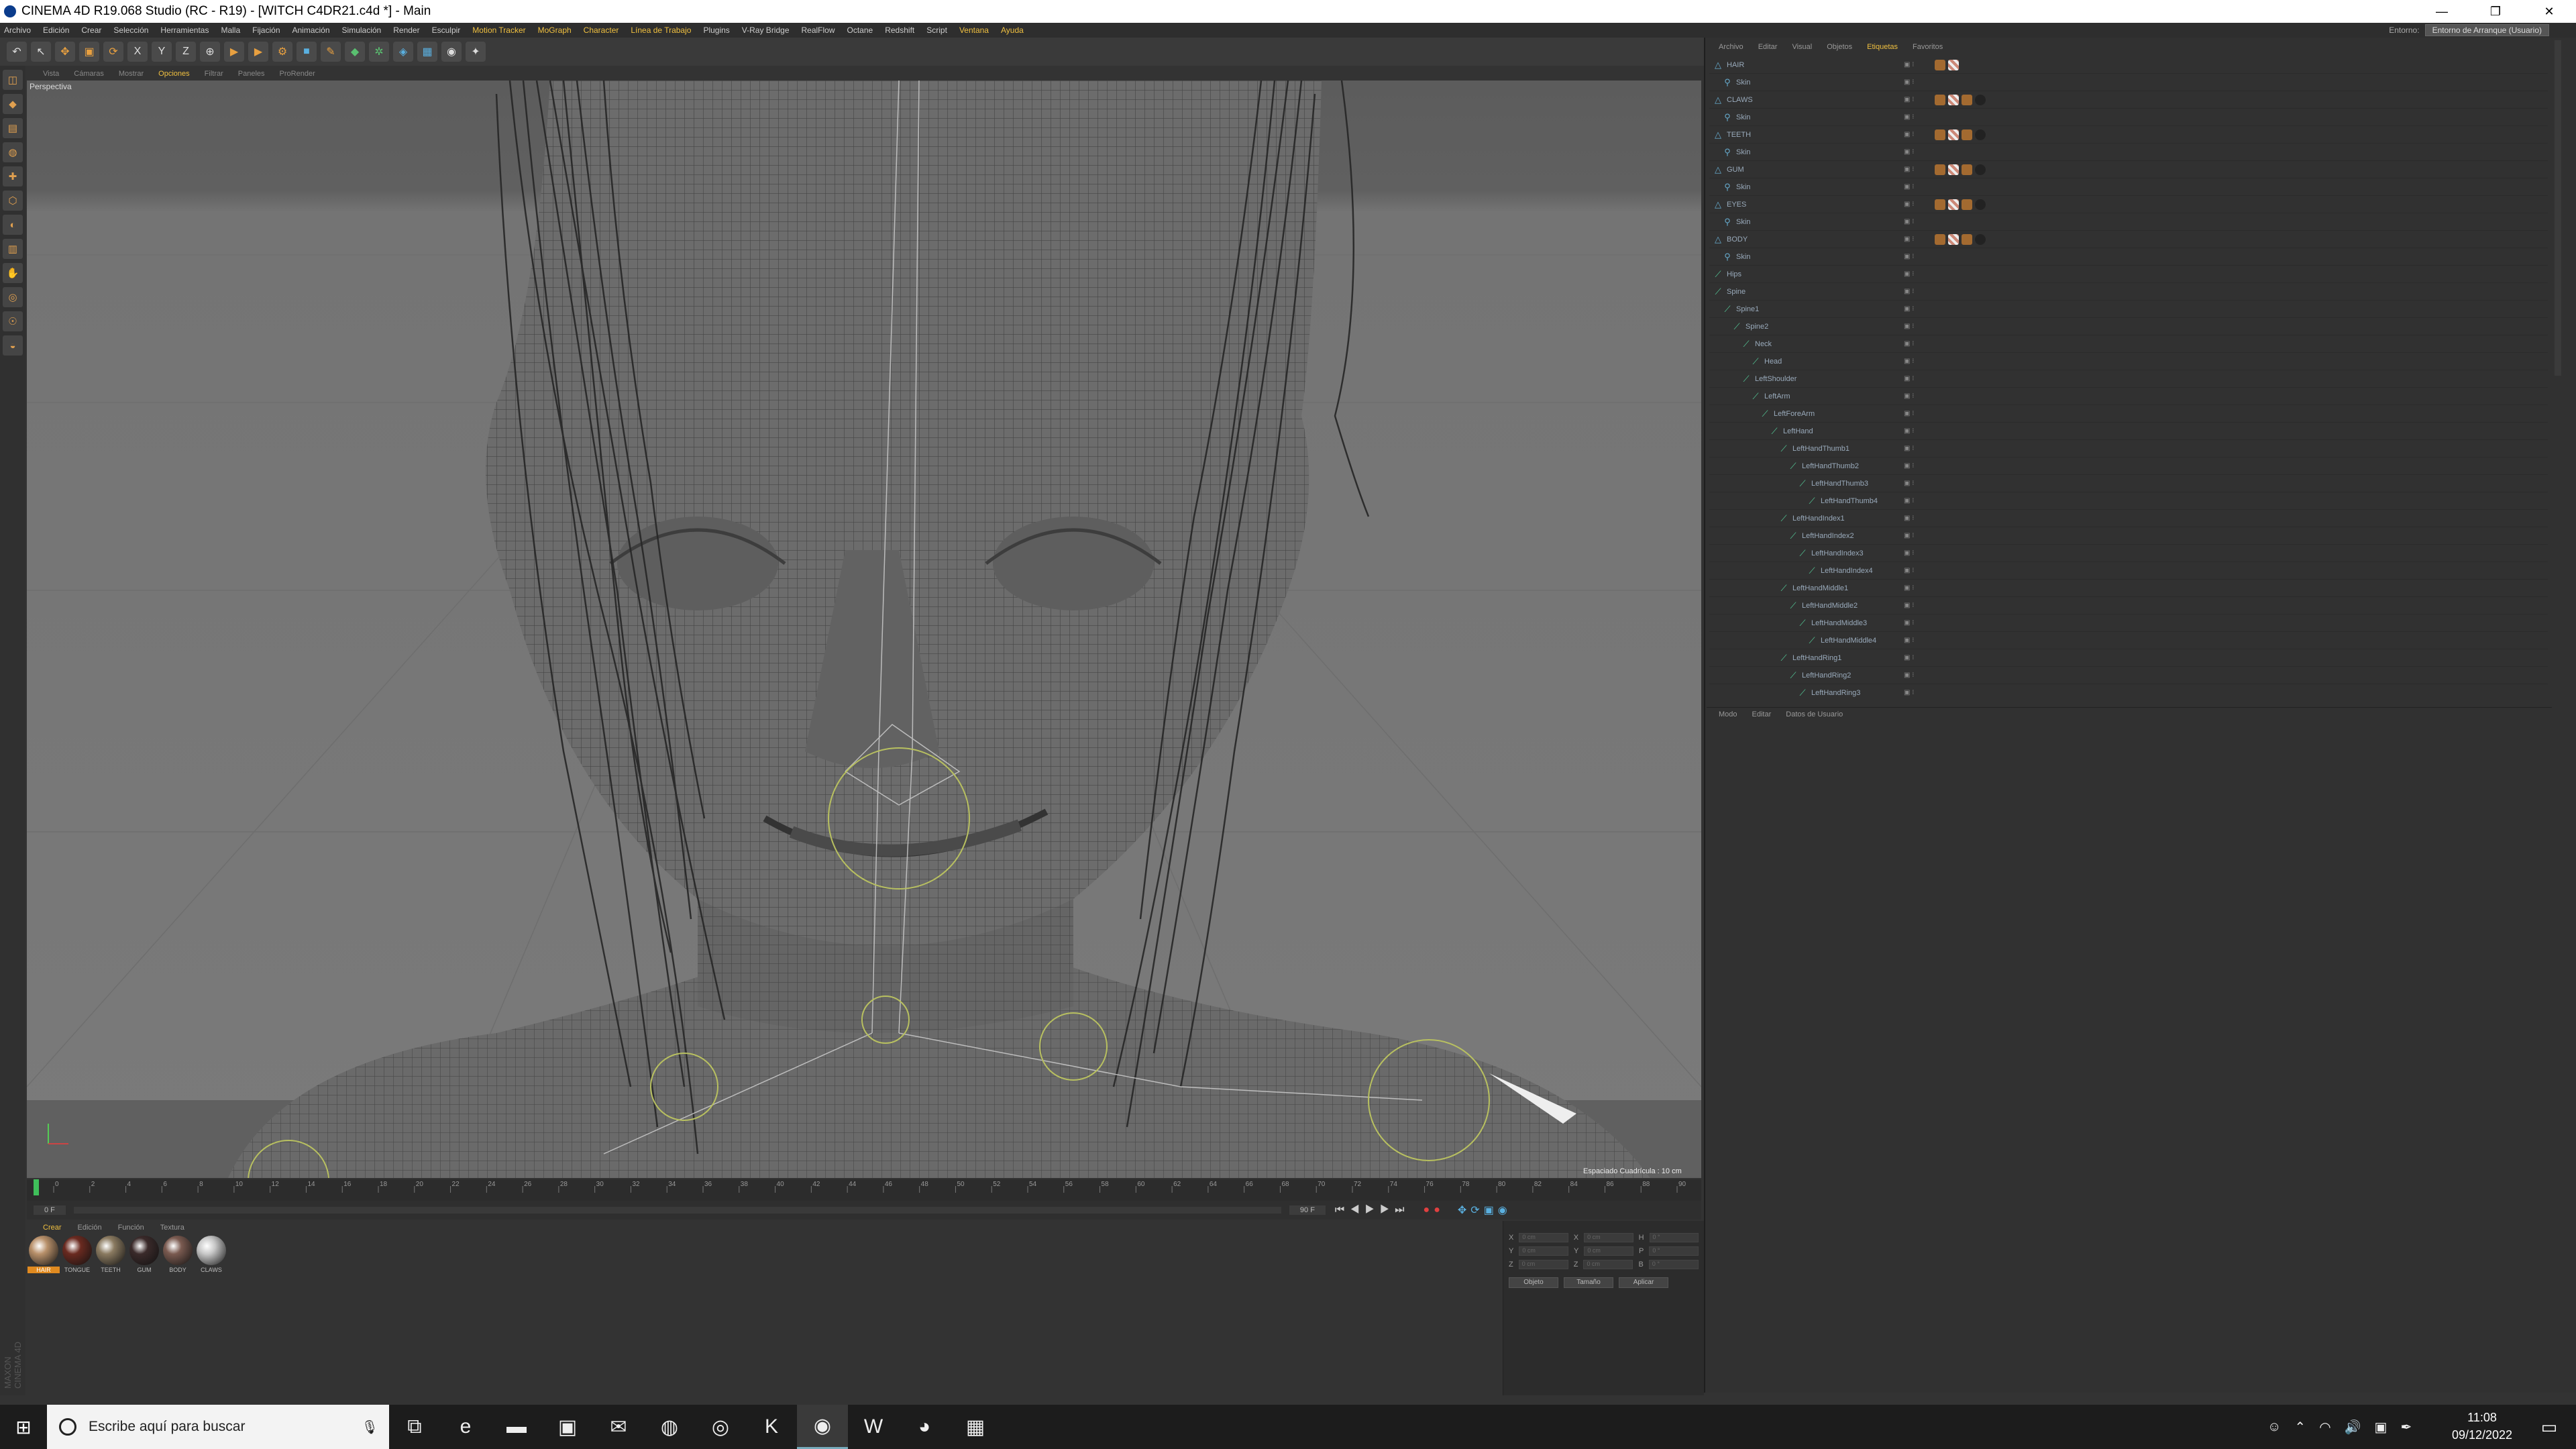  I want to click on menu-item-1: Edición, so click(56, 30).